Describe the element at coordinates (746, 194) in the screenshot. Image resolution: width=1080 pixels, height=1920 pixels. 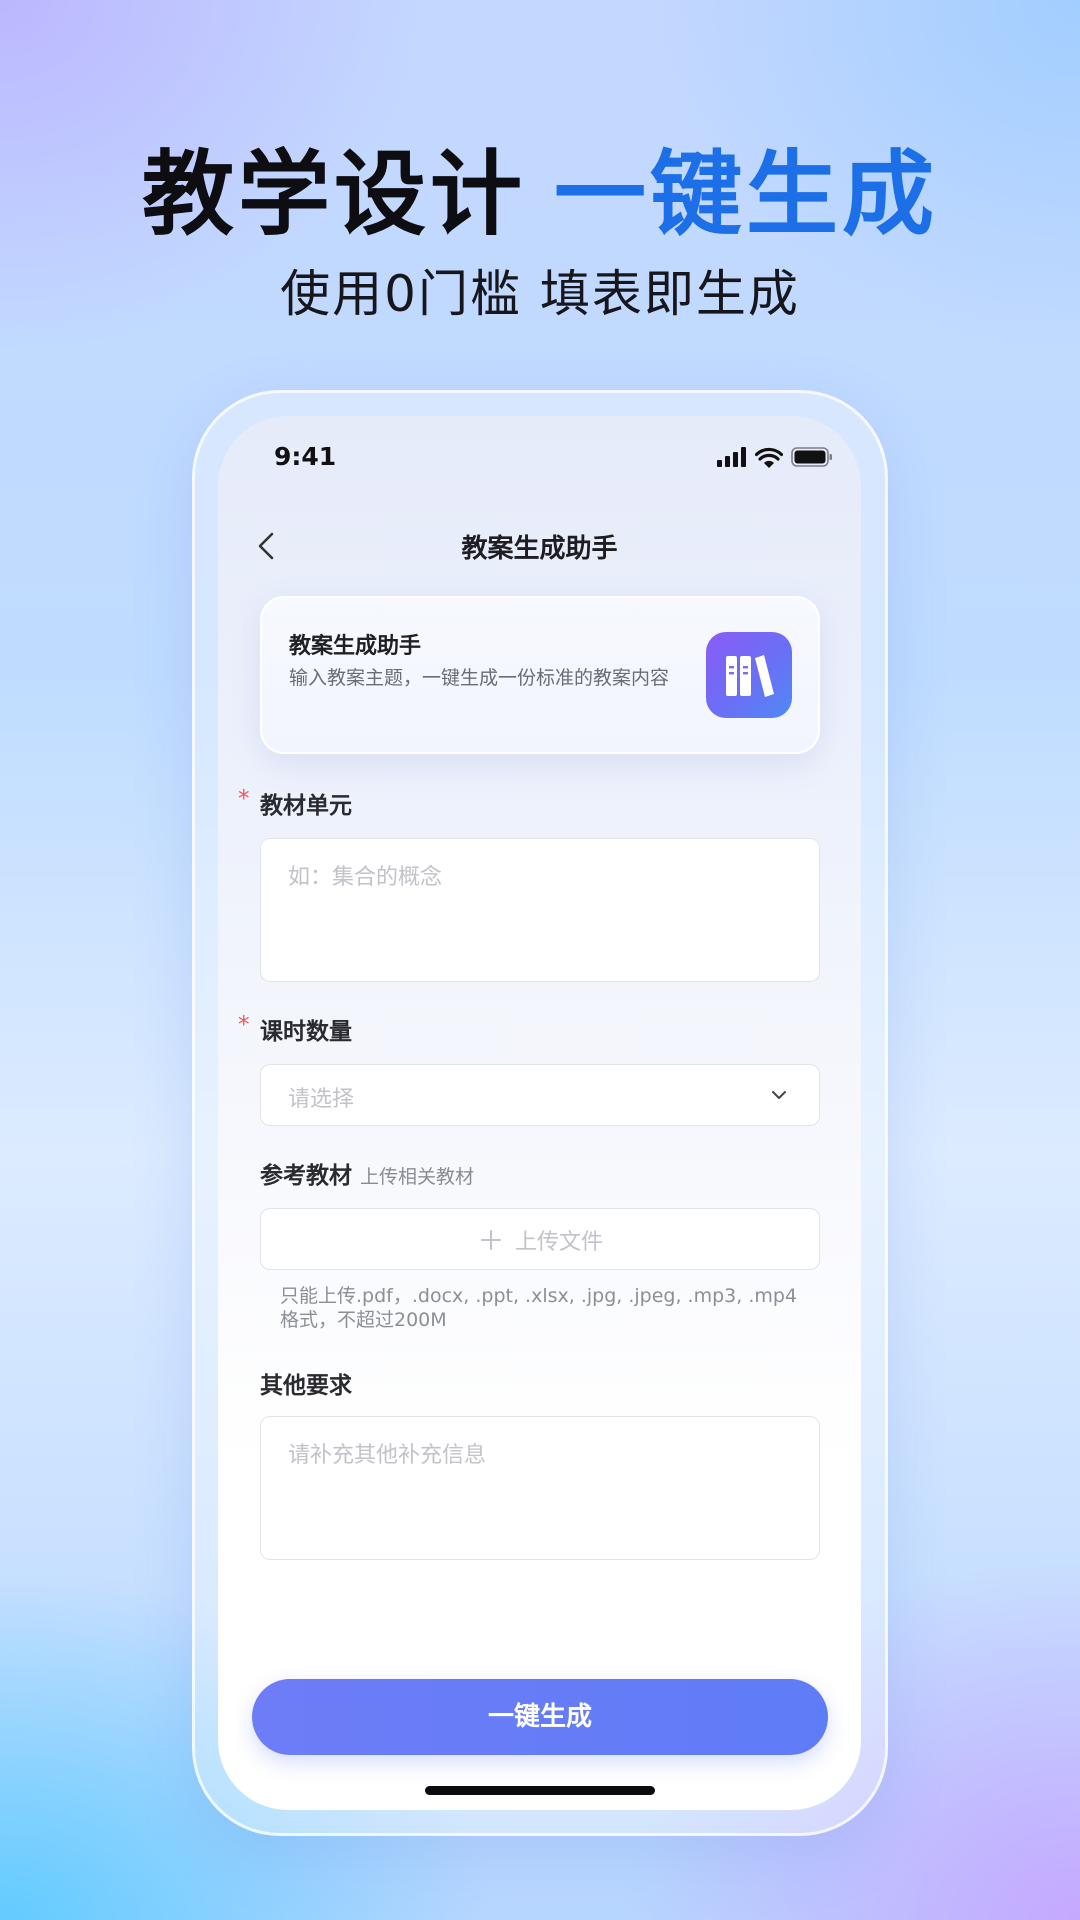
I see `headline-accent: 一键生成` at that location.